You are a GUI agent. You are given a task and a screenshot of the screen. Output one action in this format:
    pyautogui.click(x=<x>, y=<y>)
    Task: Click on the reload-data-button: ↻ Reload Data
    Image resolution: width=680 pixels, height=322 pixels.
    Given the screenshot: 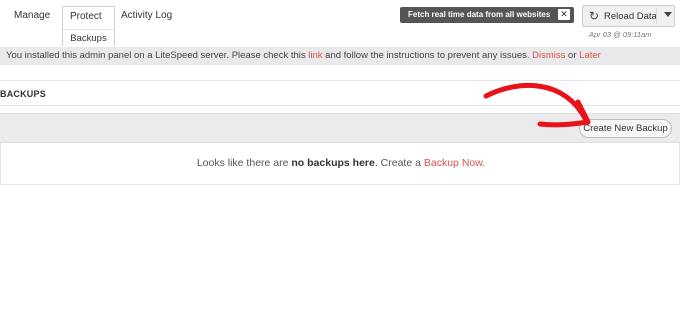 What is the action you would take?
    pyautogui.click(x=628, y=16)
    